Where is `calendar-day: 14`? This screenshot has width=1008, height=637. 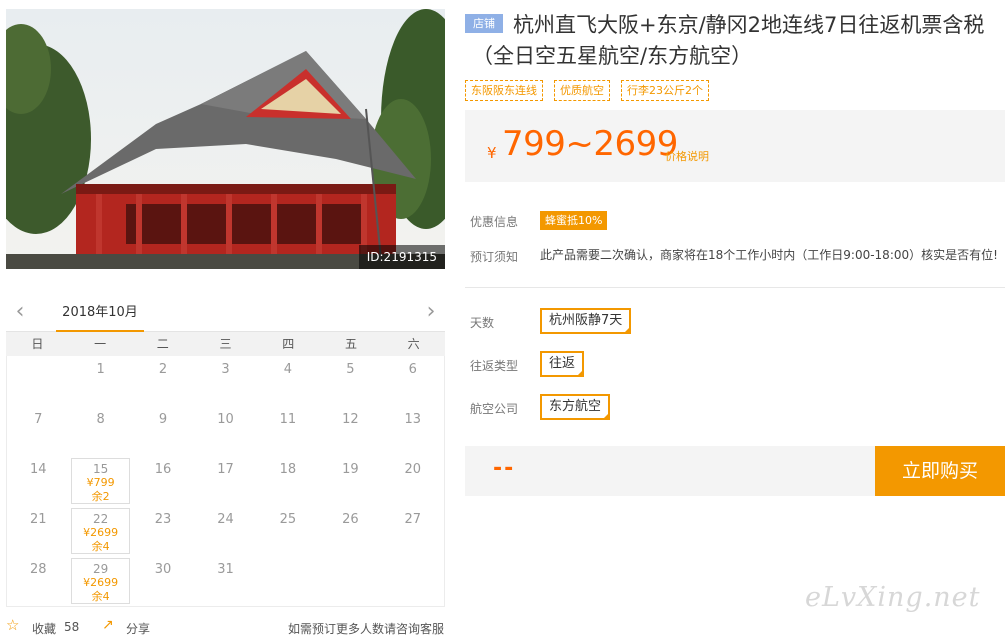
calendar-day: 14 is located at coordinates (38, 469).